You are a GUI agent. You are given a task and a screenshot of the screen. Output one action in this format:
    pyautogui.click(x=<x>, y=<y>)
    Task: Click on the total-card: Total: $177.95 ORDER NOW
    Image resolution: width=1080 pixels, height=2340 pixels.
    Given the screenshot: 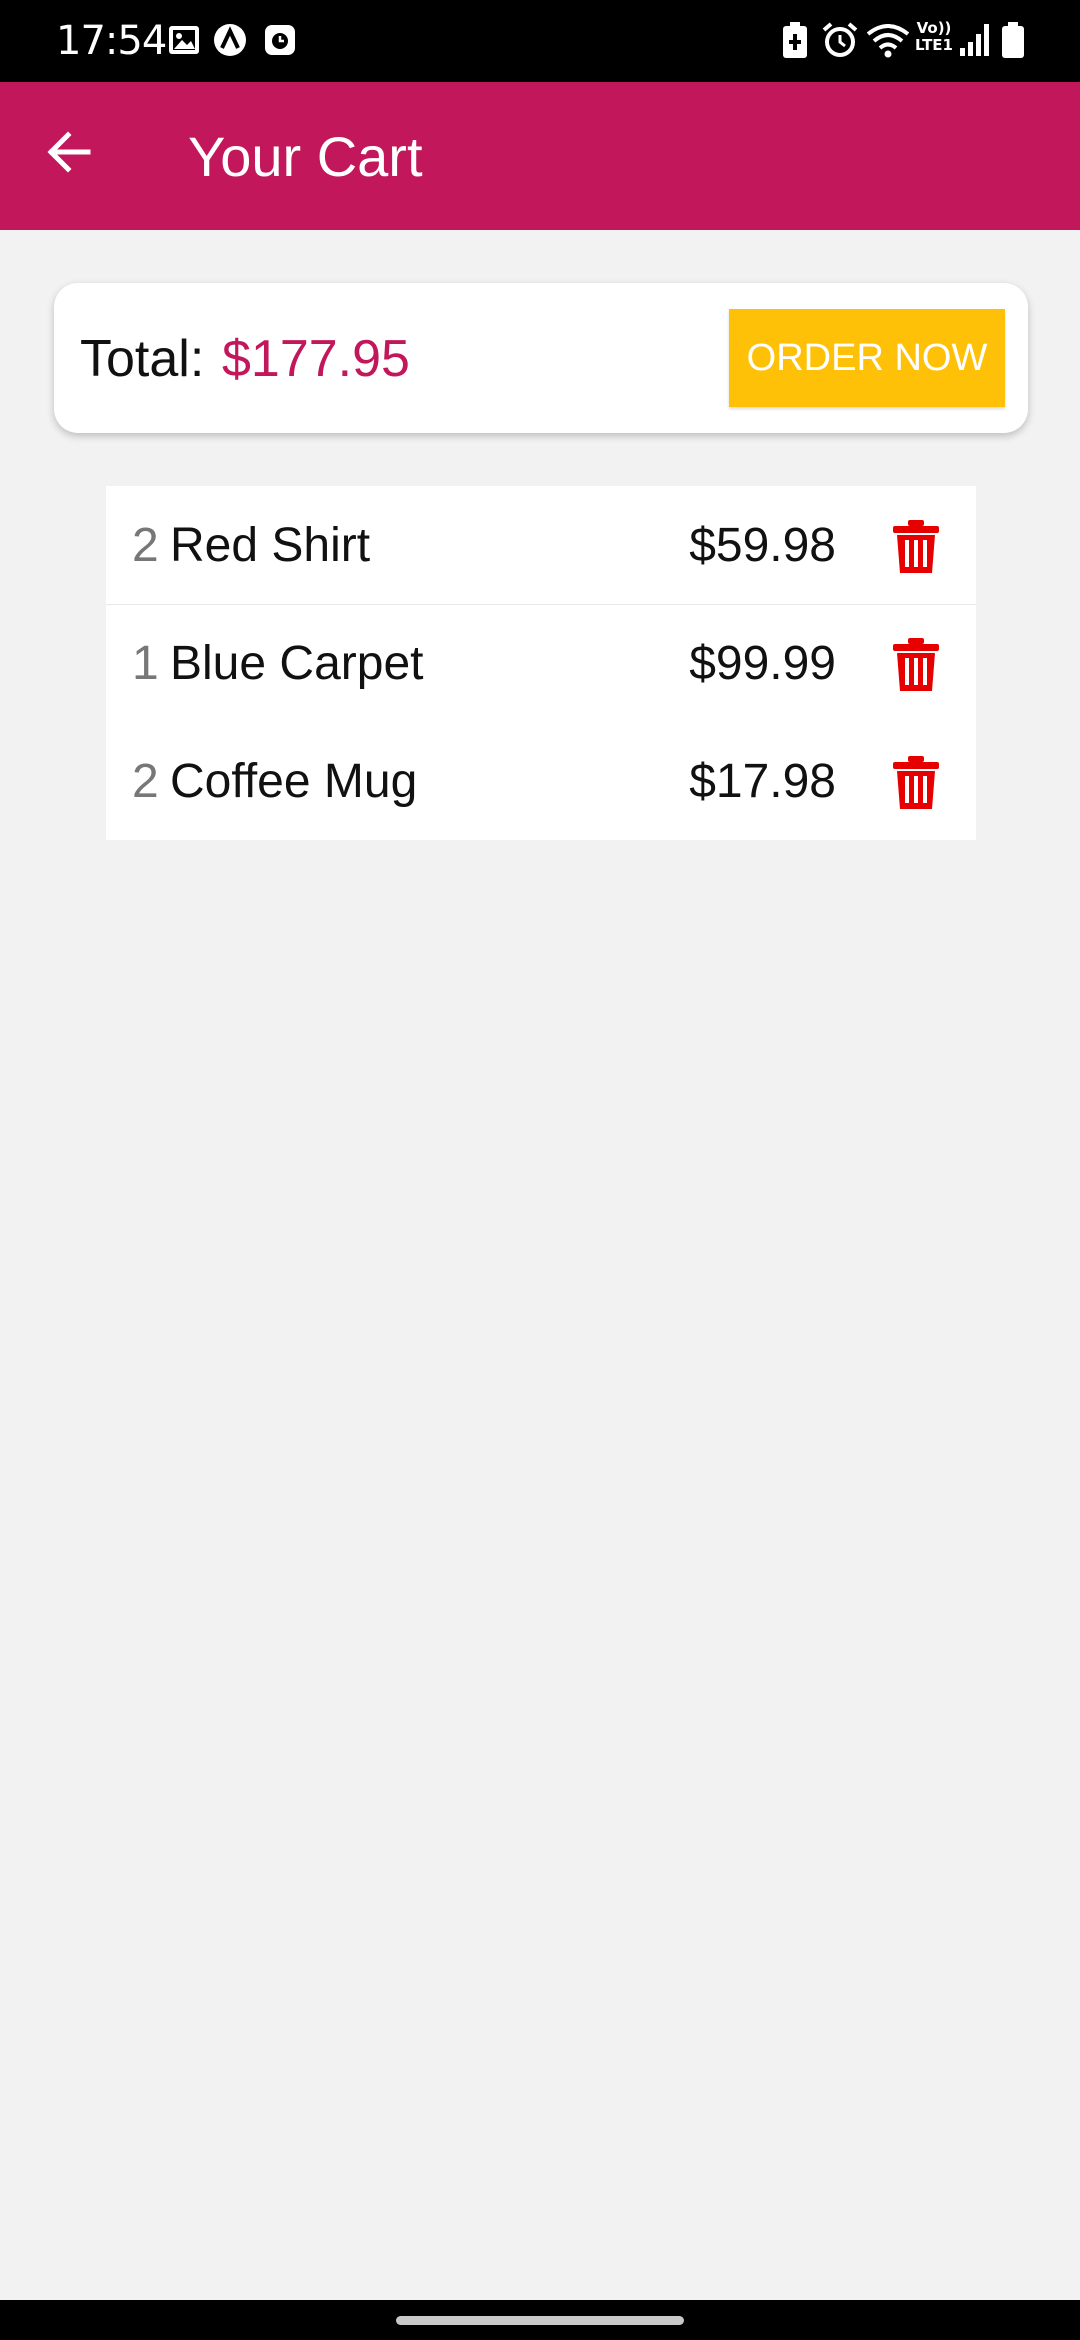 What is the action you would take?
    pyautogui.click(x=541, y=358)
    